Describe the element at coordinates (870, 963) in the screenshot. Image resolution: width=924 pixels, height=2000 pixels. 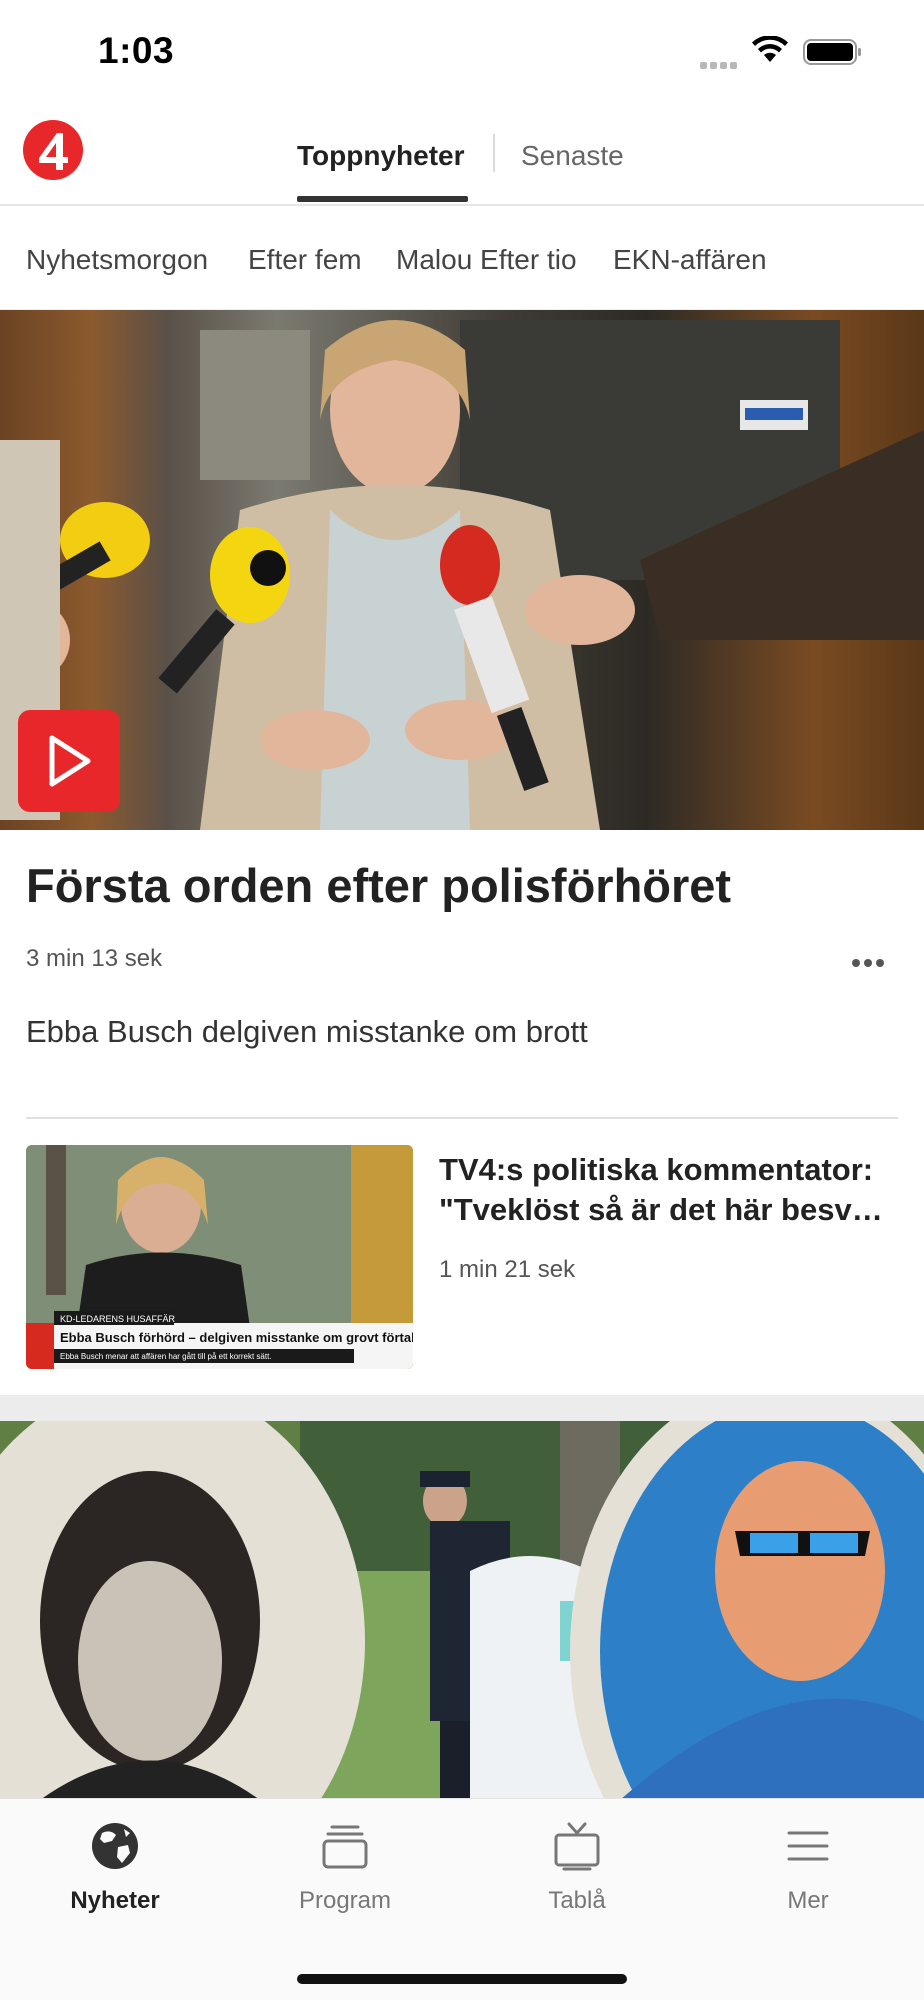
I see `more-dots-icon` at that location.